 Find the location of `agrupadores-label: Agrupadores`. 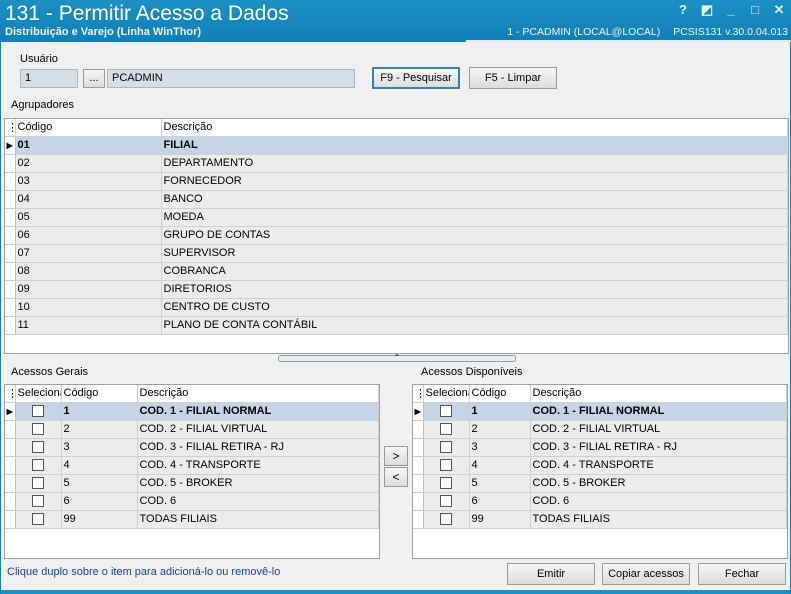

agrupadores-label: Agrupadores is located at coordinates (42, 105).